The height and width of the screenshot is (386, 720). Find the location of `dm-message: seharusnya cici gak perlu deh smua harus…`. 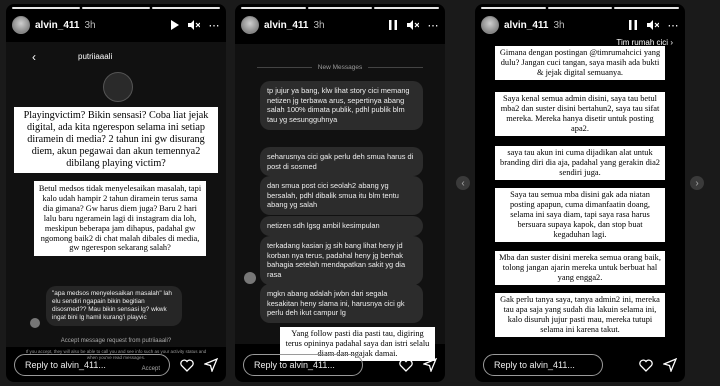

dm-message: seharusnya cici gak perlu deh smua harus… is located at coordinates (341, 162).